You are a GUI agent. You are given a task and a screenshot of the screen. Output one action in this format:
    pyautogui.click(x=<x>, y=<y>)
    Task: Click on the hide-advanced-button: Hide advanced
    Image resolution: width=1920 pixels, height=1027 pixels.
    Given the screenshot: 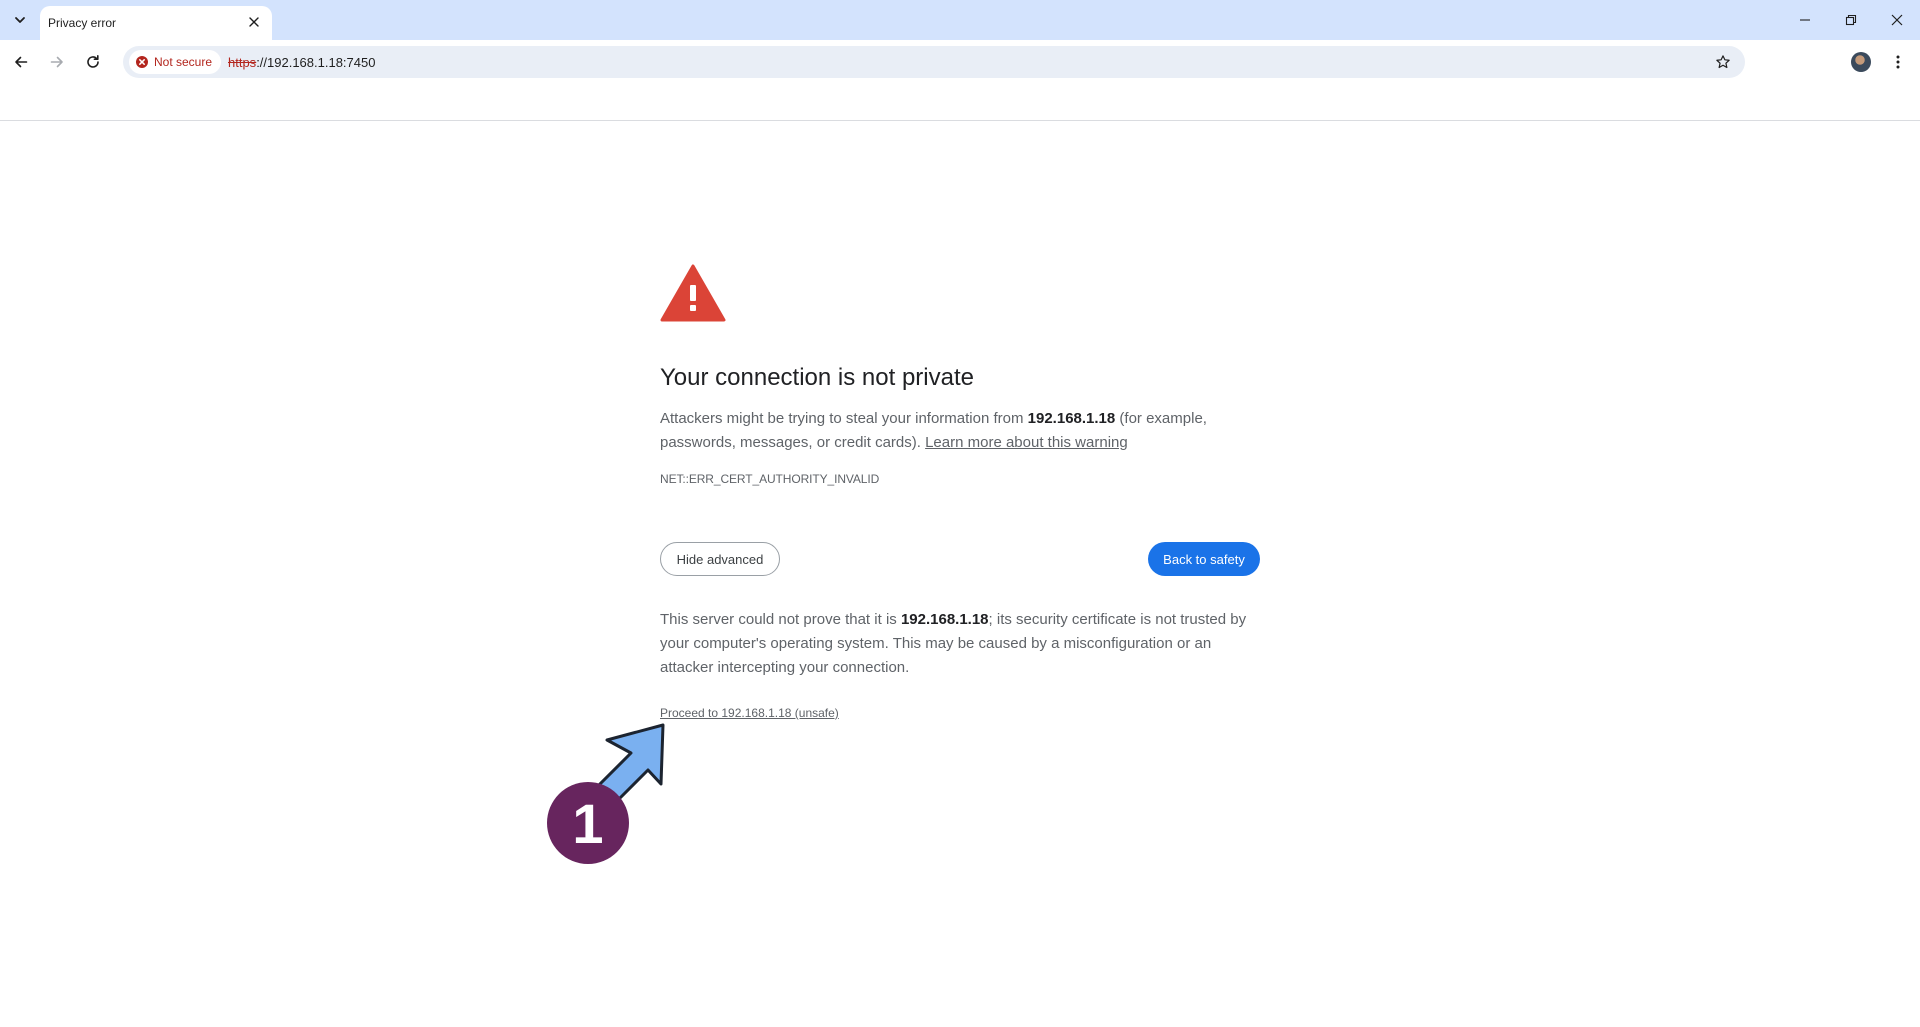 What is the action you would take?
    pyautogui.click(x=720, y=559)
    